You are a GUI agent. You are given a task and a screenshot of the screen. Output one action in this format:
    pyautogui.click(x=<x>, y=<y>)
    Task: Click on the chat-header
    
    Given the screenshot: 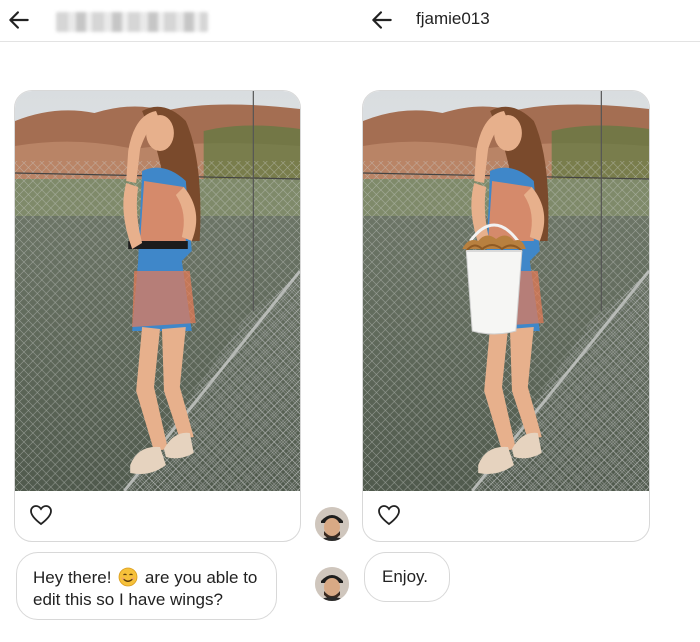 What is the action you would take?
    pyautogui.click(x=175, y=21)
    